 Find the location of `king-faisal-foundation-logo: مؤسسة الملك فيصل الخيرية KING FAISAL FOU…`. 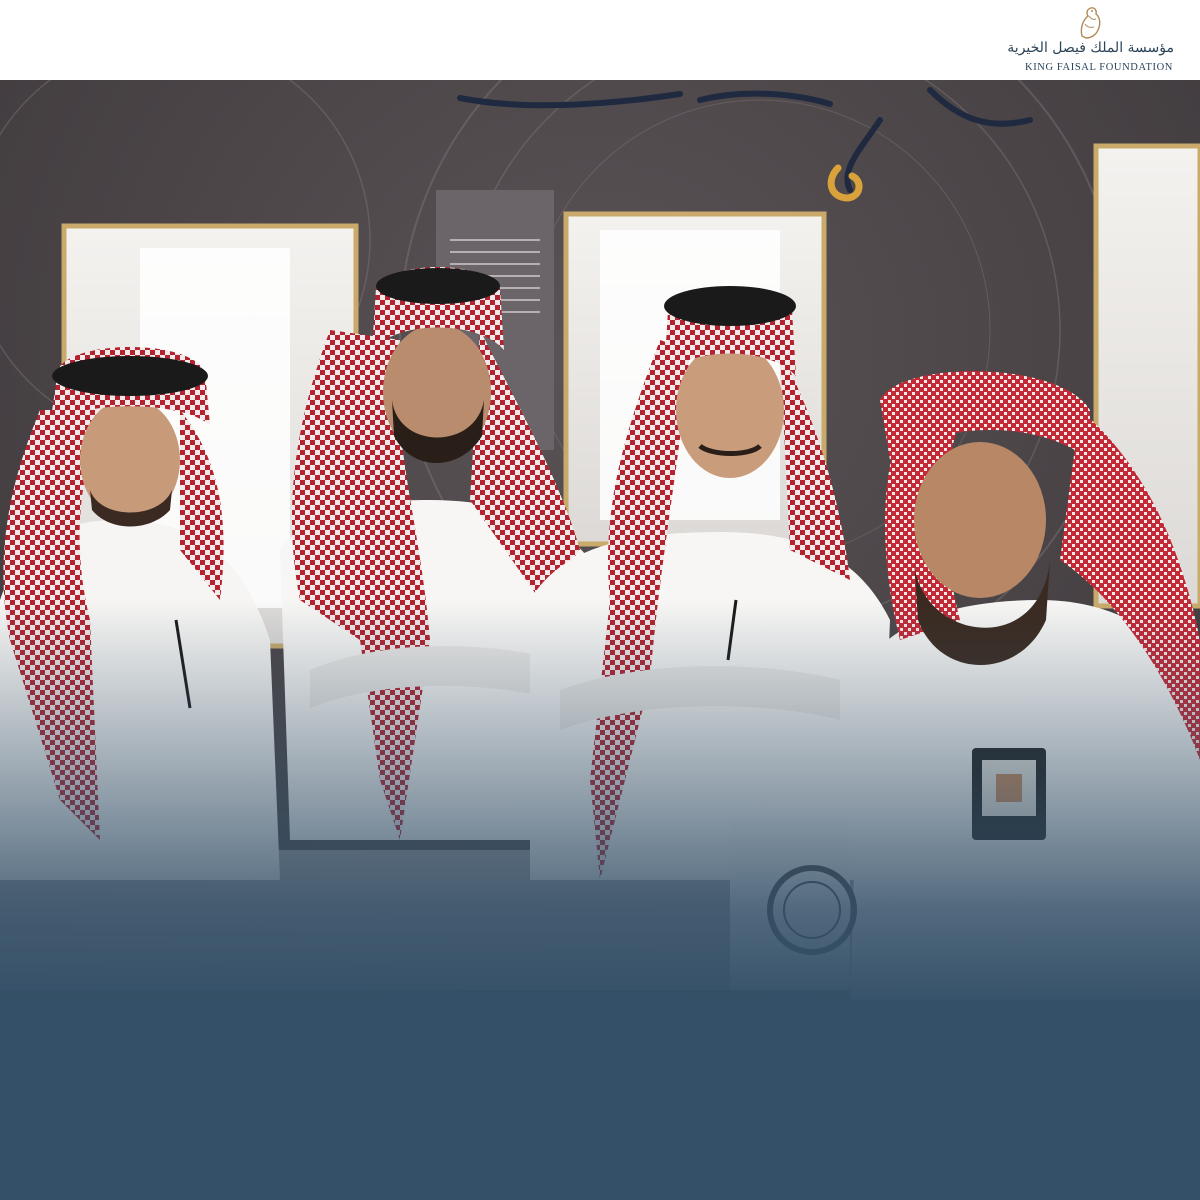

king-faisal-foundation-logo: مؤسسة الملك فيصل الخيرية KING FAISAL FOU… is located at coordinates (1090, 41).